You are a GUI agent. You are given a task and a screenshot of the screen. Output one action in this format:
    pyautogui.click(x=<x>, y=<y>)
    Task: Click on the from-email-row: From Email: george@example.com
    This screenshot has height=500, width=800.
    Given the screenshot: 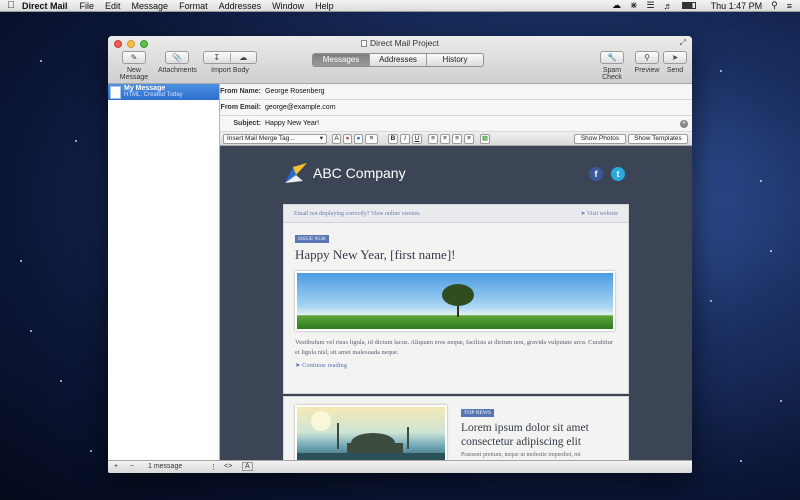 What is the action you would take?
    pyautogui.click(x=456, y=108)
    